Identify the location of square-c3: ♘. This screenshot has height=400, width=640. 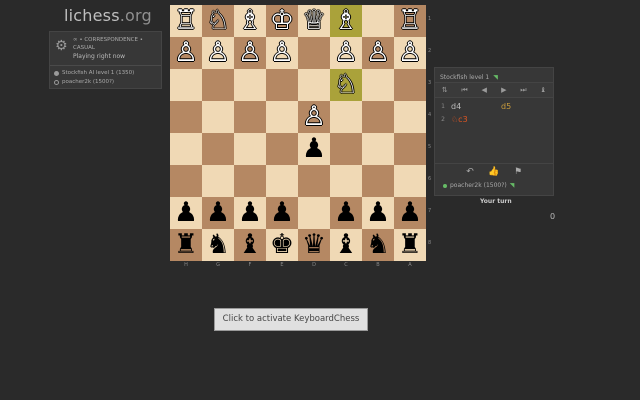
(346, 85).